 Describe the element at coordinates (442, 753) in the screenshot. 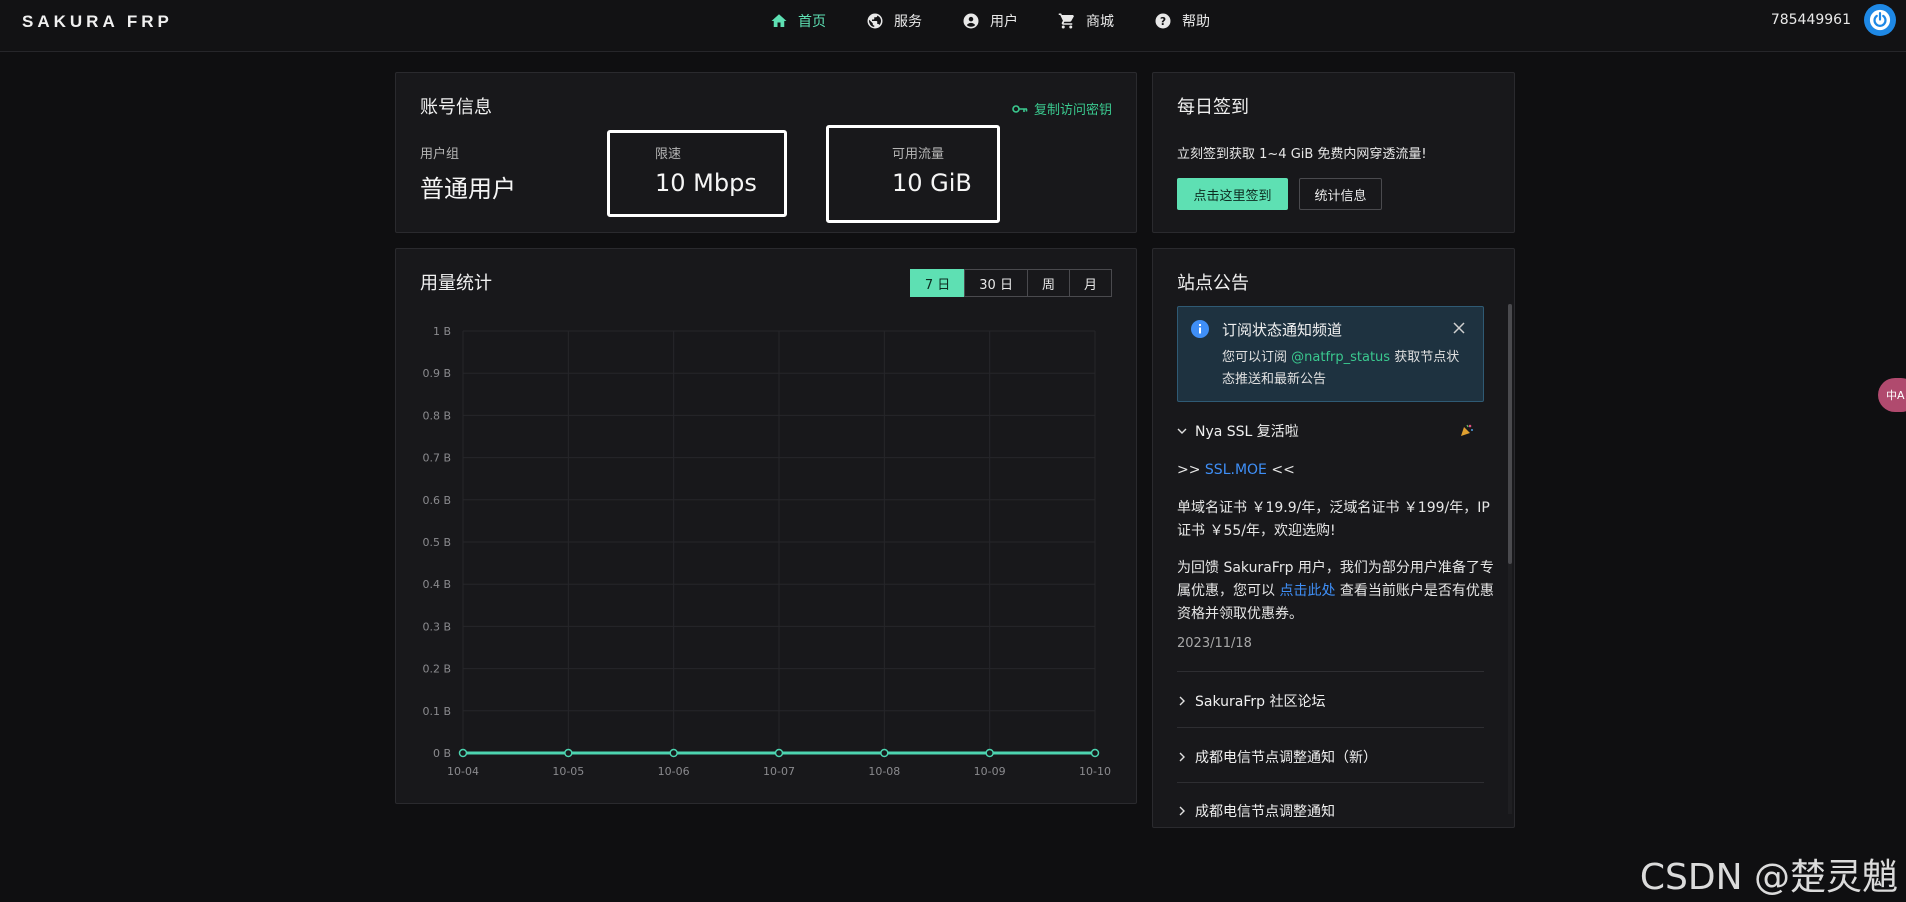

I see `y-tick-label: 0 B` at that location.